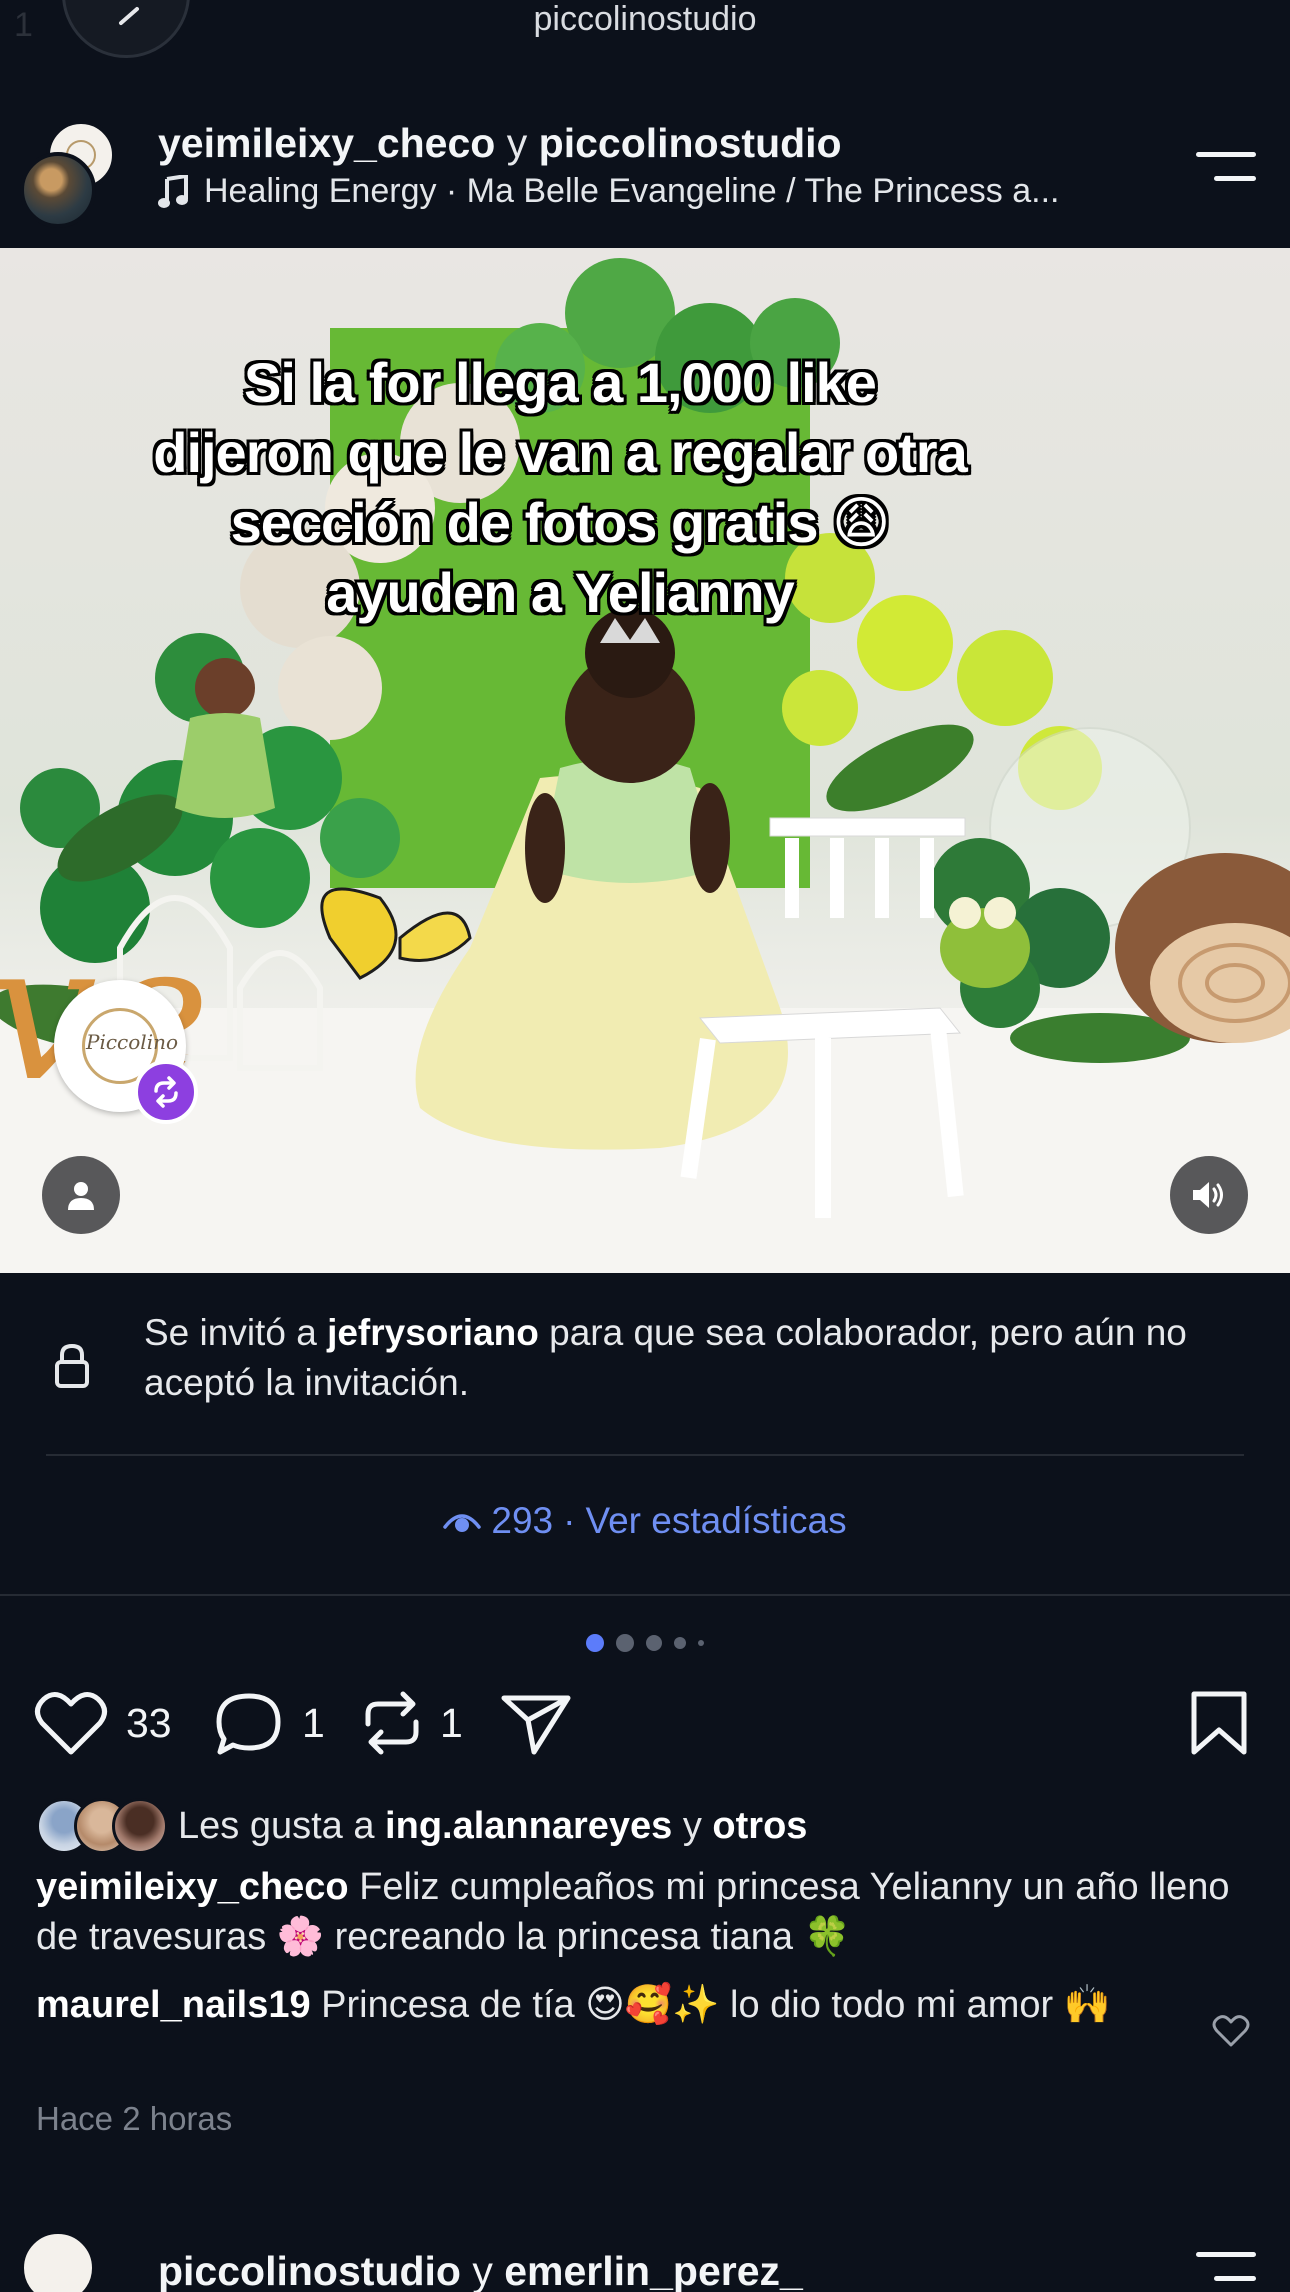 This screenshot has width=1290, height=2292. I want to click on repost-button: 1, so click(412, 1723).